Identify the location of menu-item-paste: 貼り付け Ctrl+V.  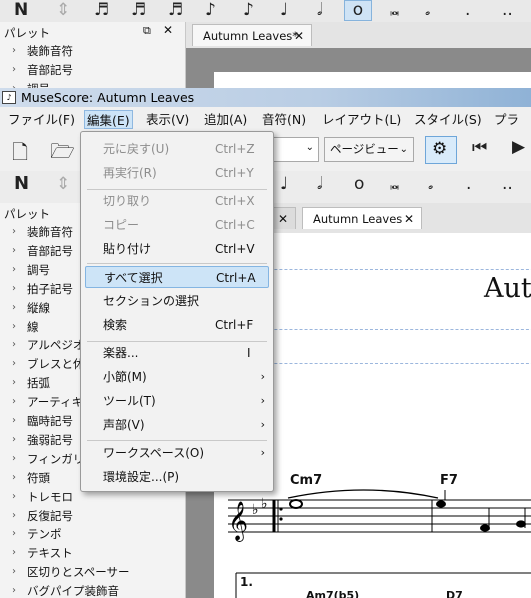
(177, 249).